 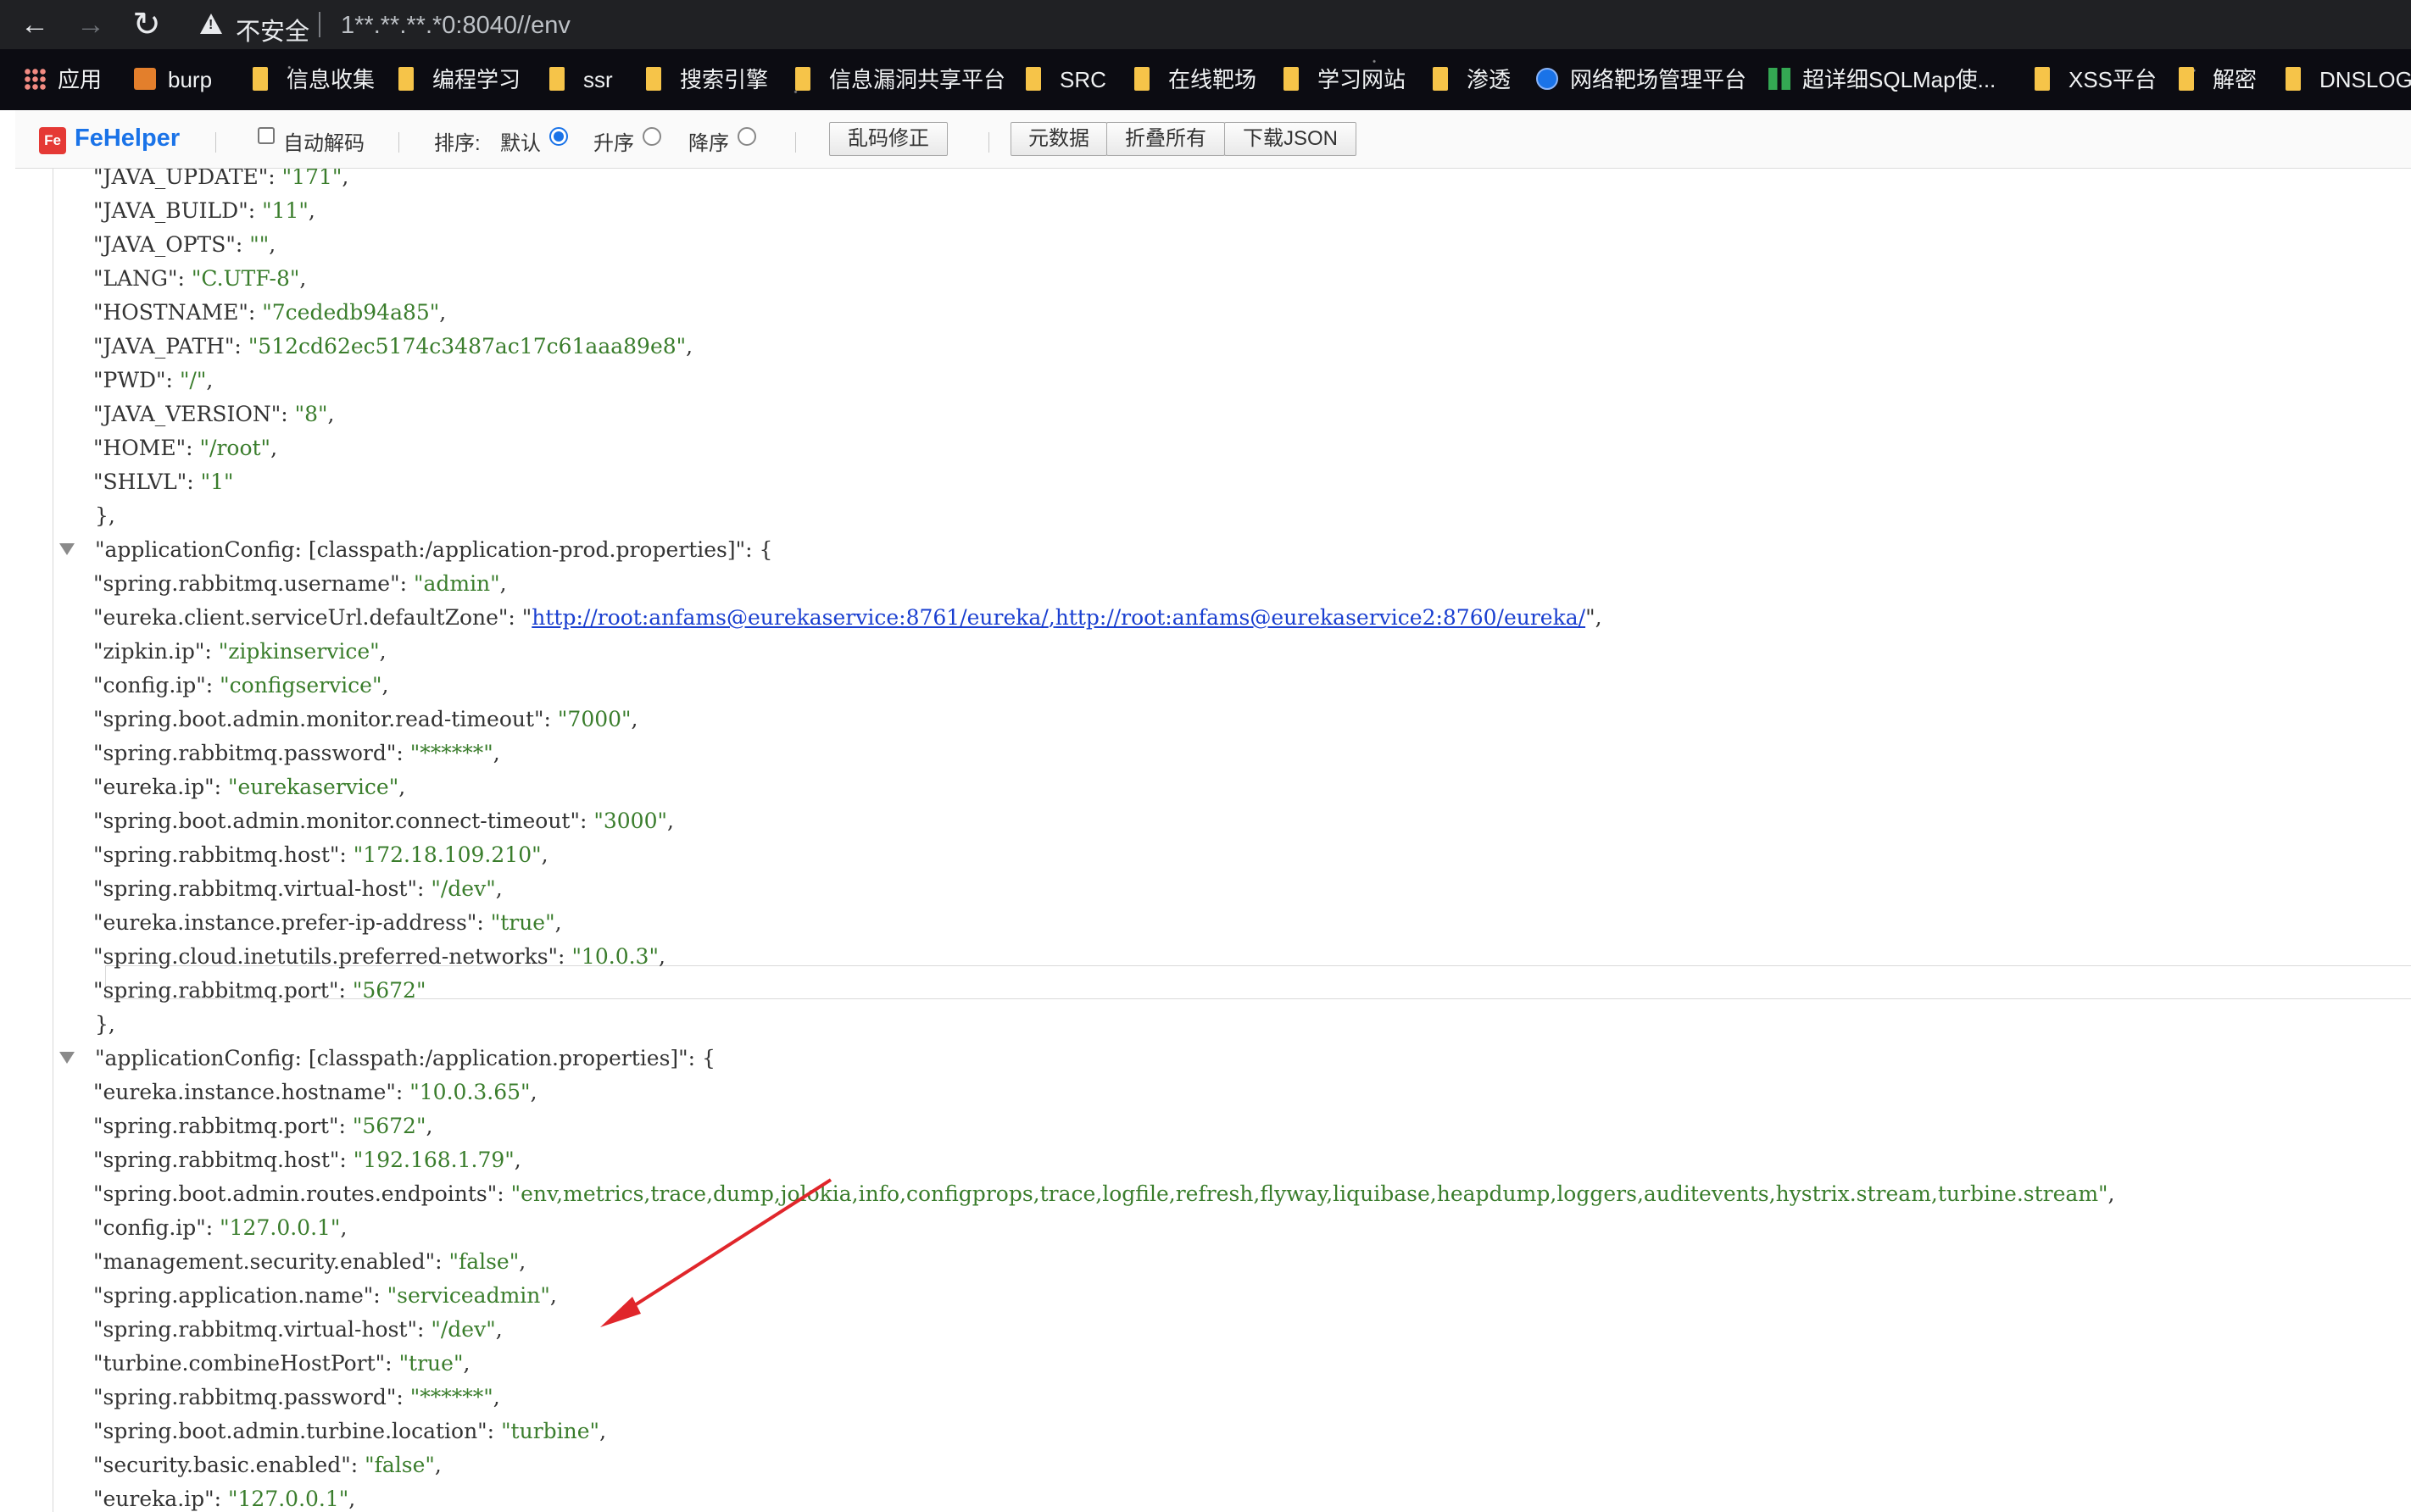 I want to click on security-status-label: 不安全, so click(x=272, y=30).